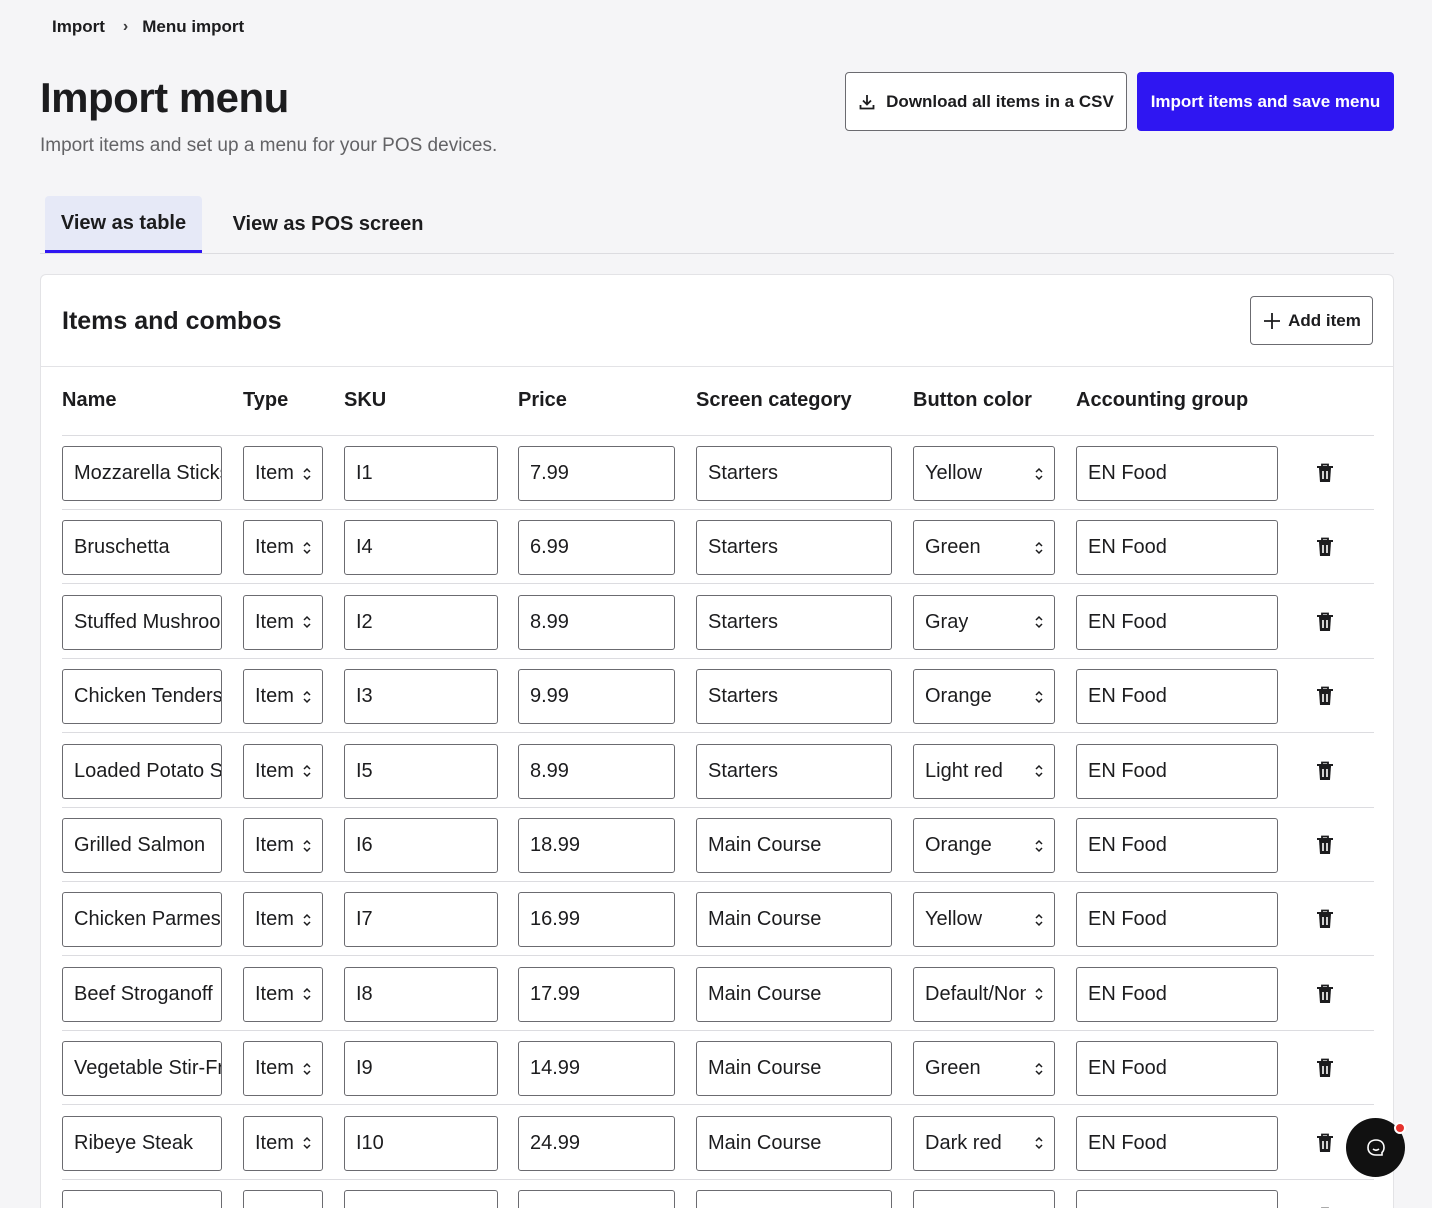 The width and height of the screenshot is (1432, 1208). What do you see at coordinates (986, 101) in the screenshot?
I see `download-csv-button: Download all items in a CSV` at bounding box center [986, 101].